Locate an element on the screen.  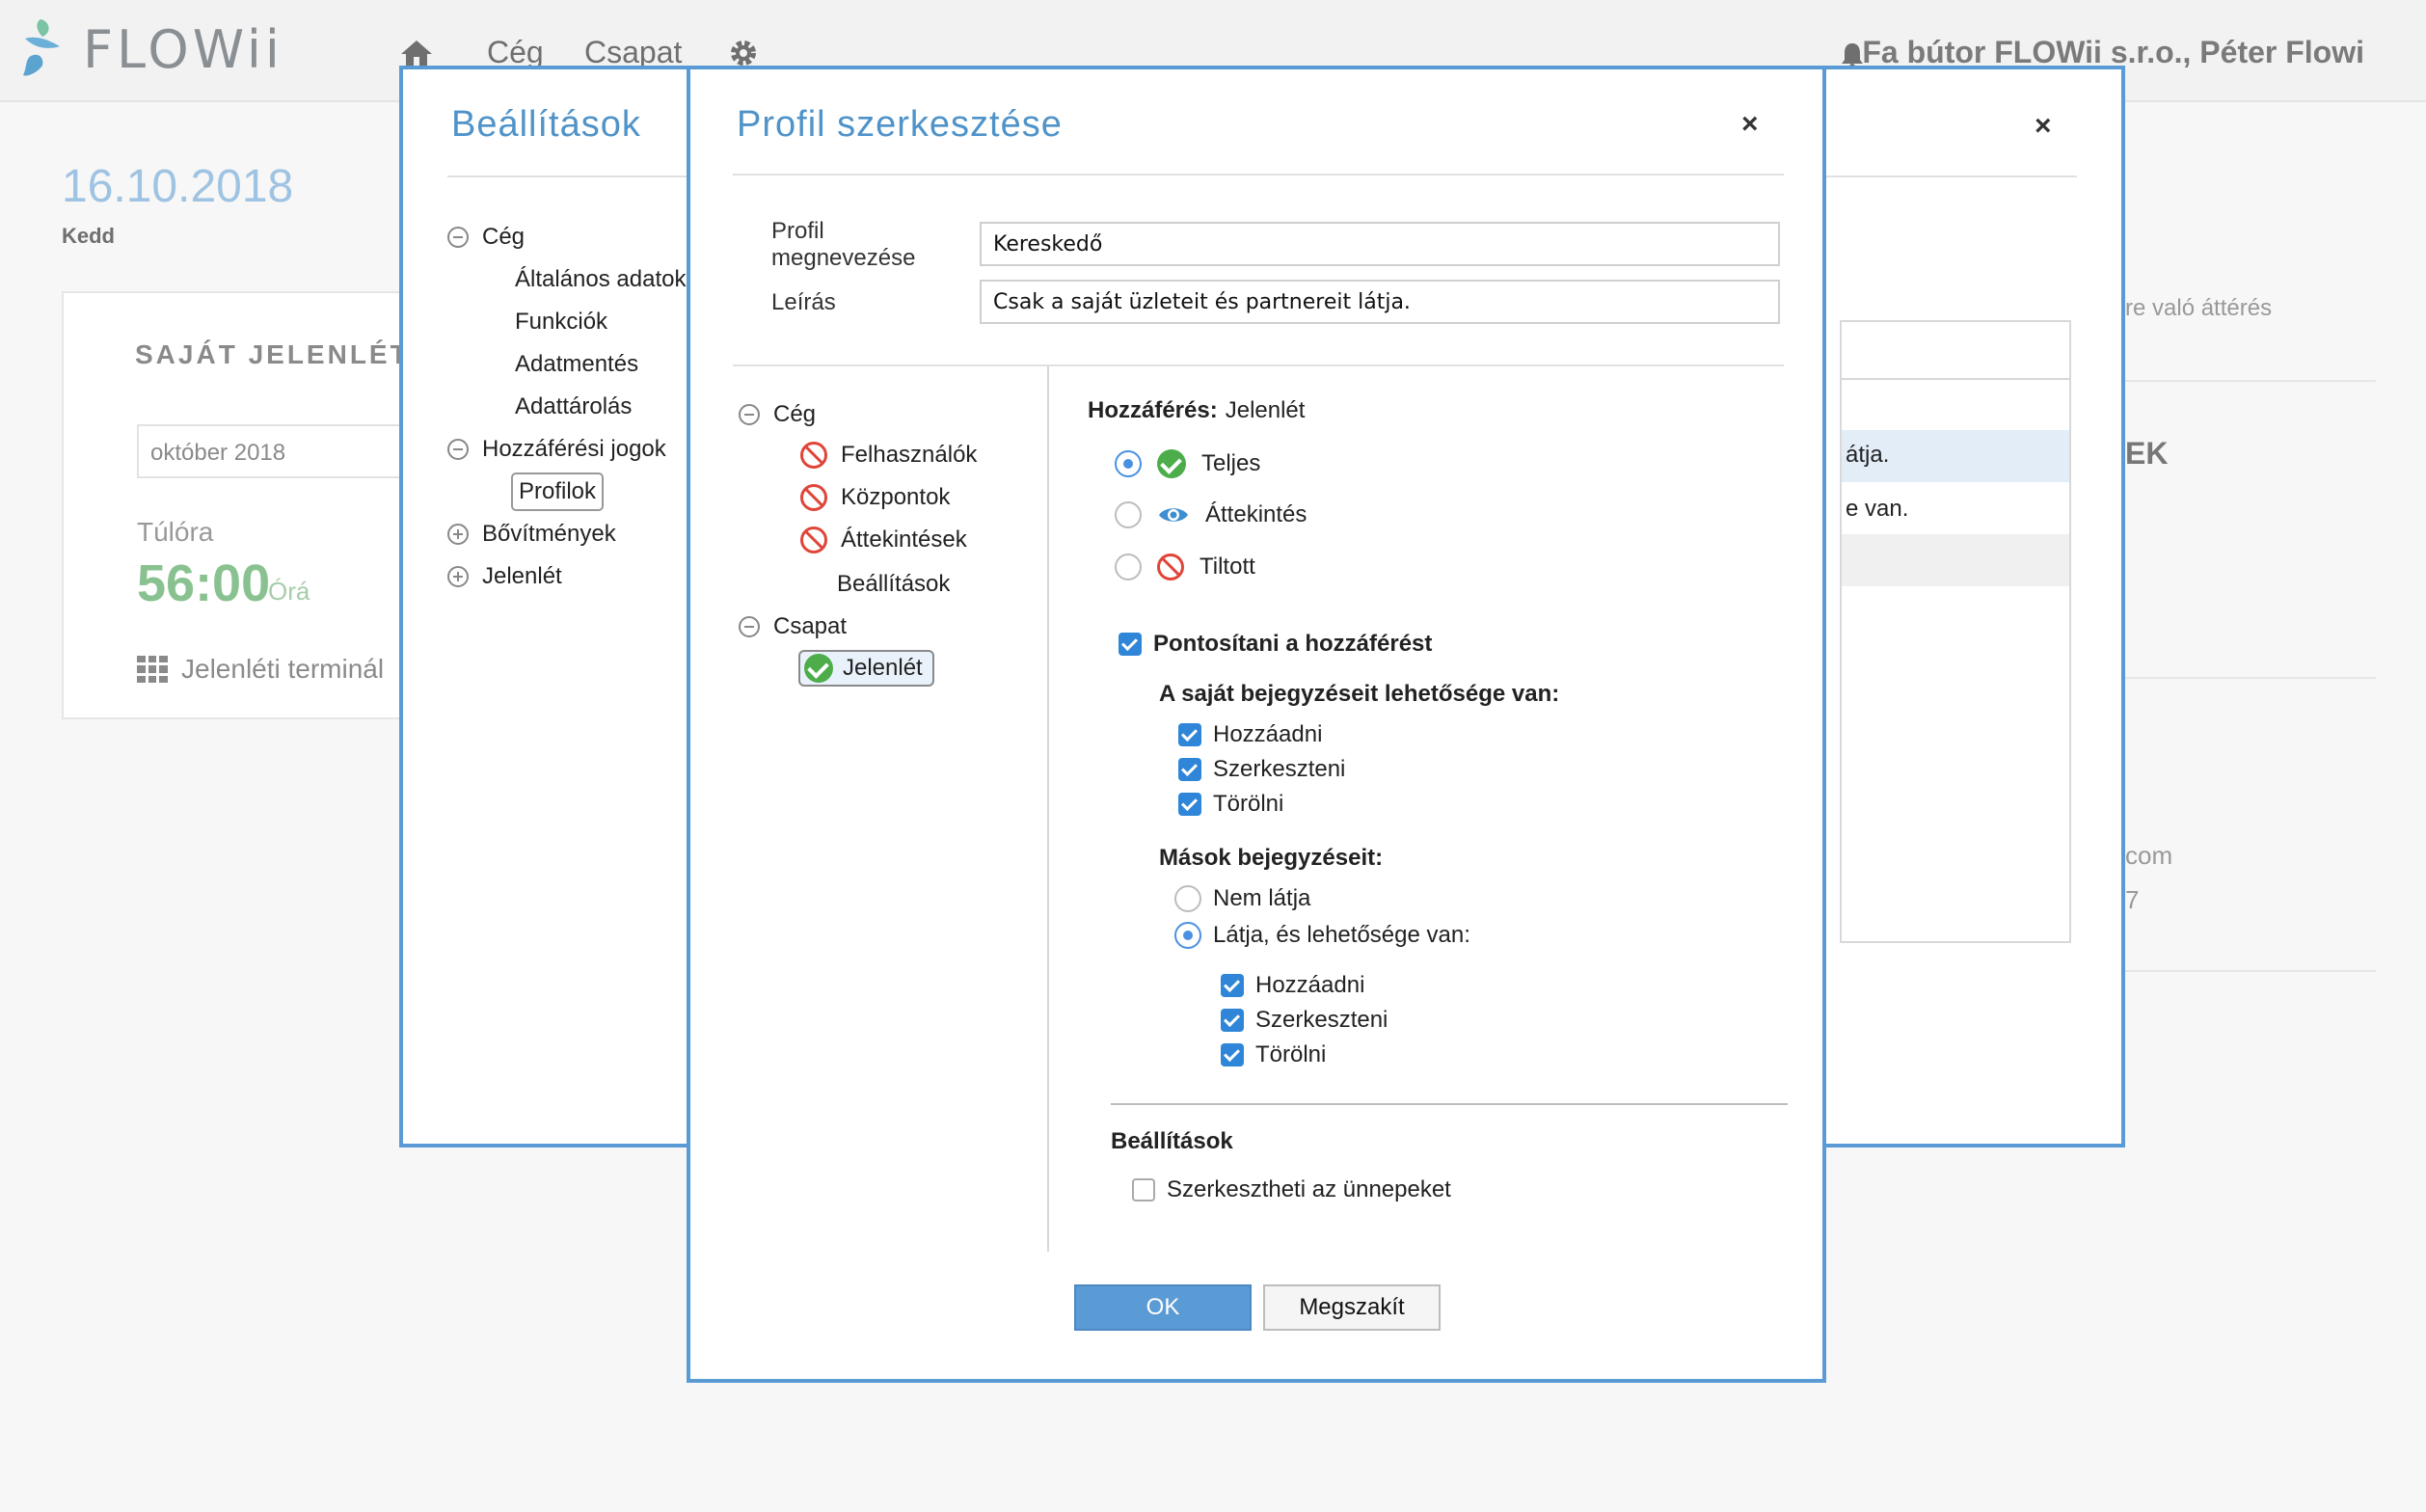
overtime-label: Túlóra is located at coordinates (175, 532).